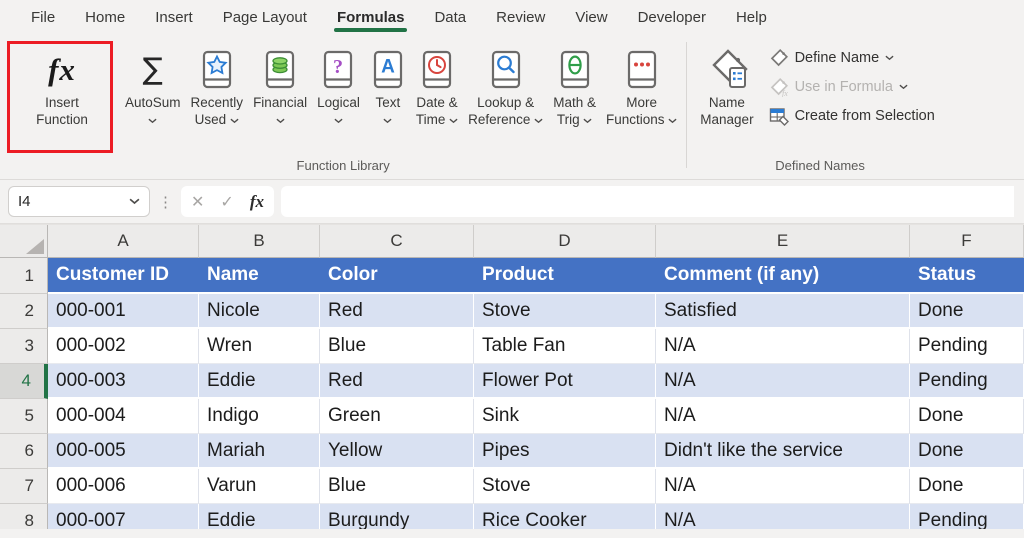  I want to click on cell-C6: Yellow, so click(397, 451).